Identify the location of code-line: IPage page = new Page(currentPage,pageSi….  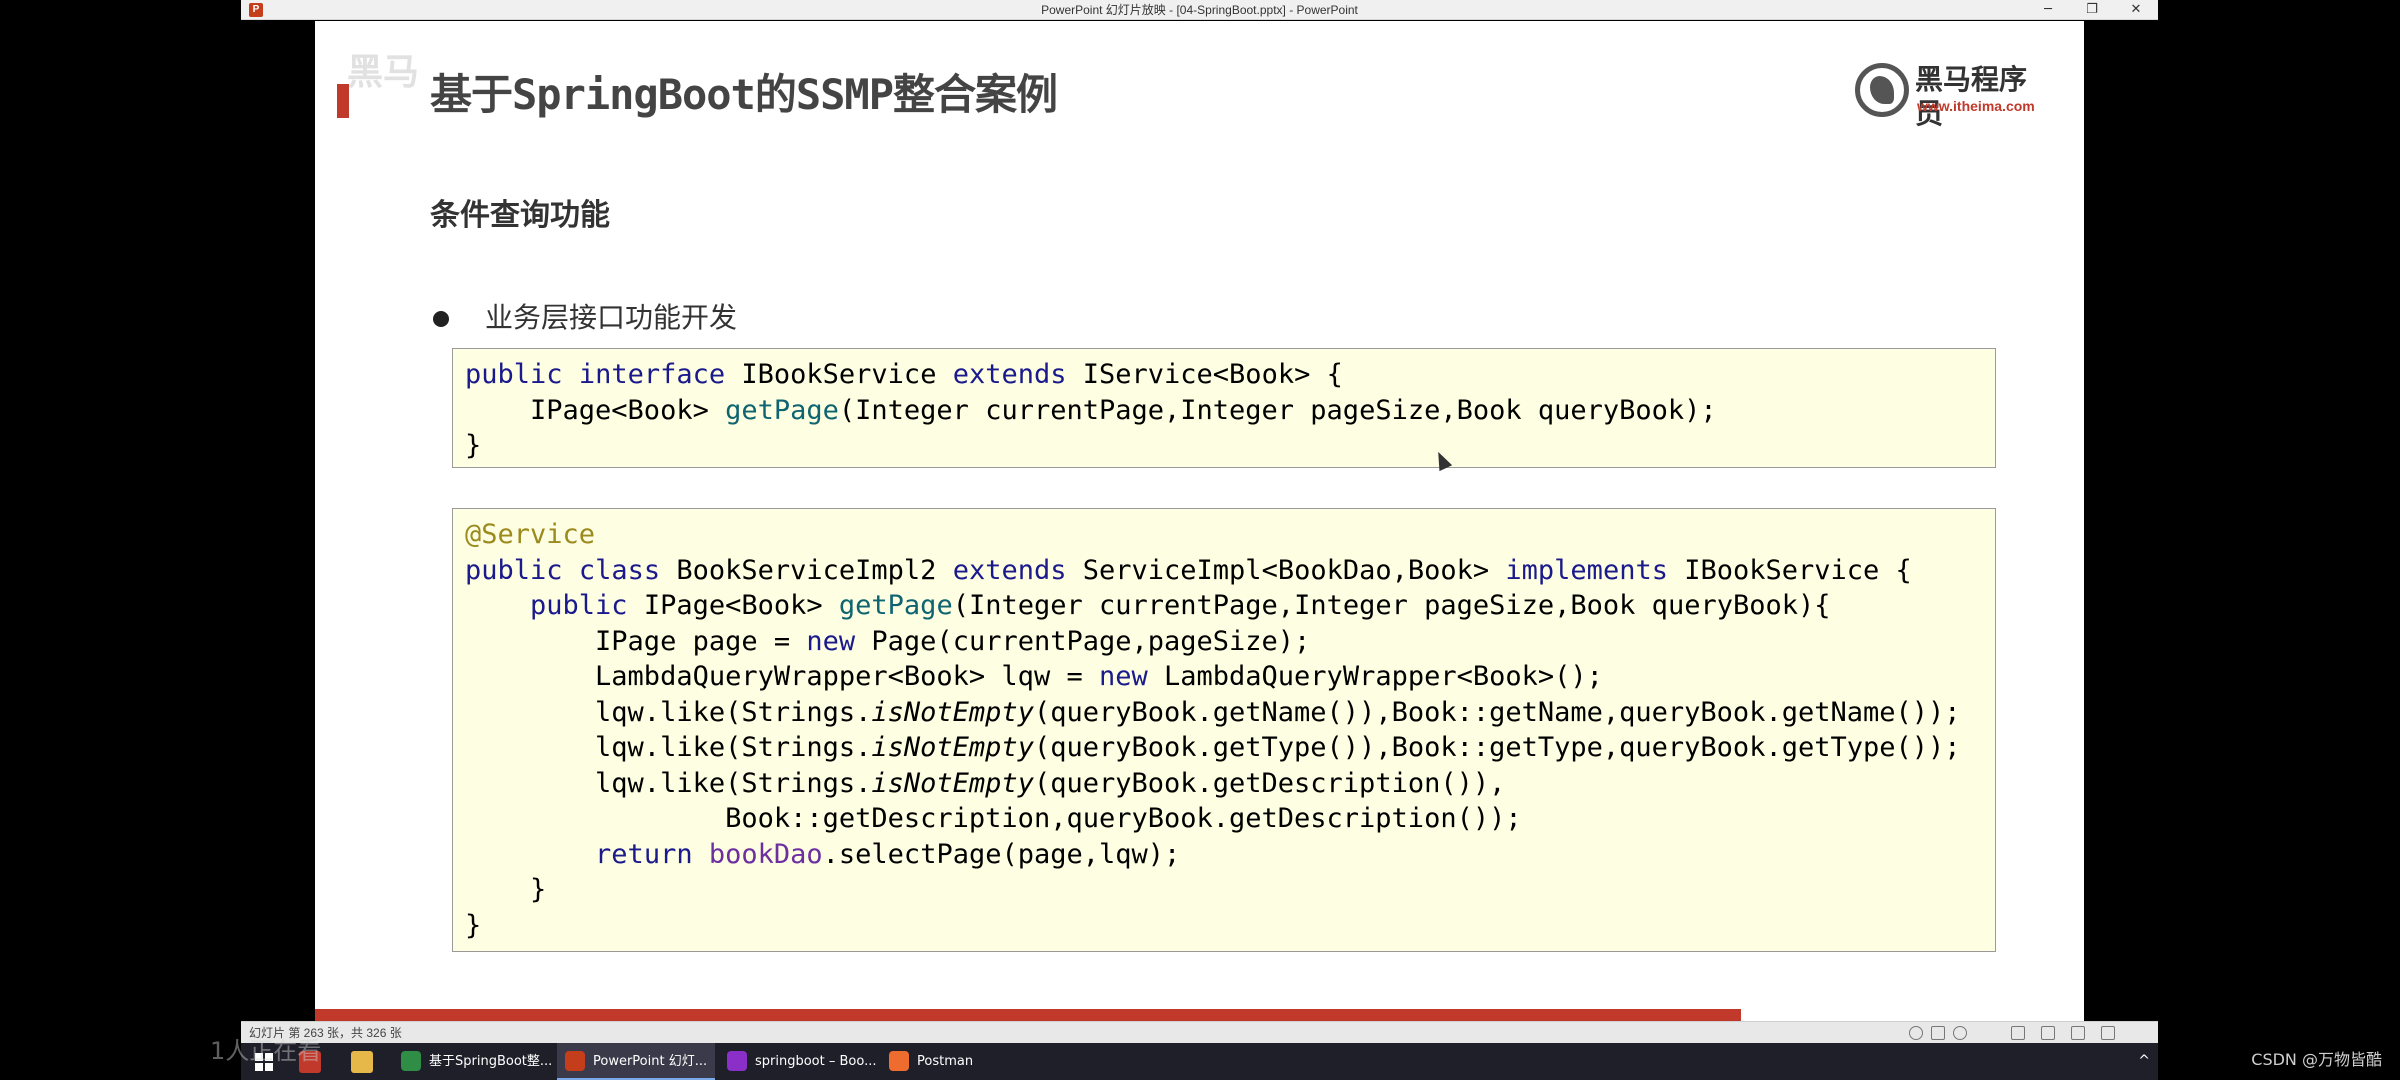
(888, 641).